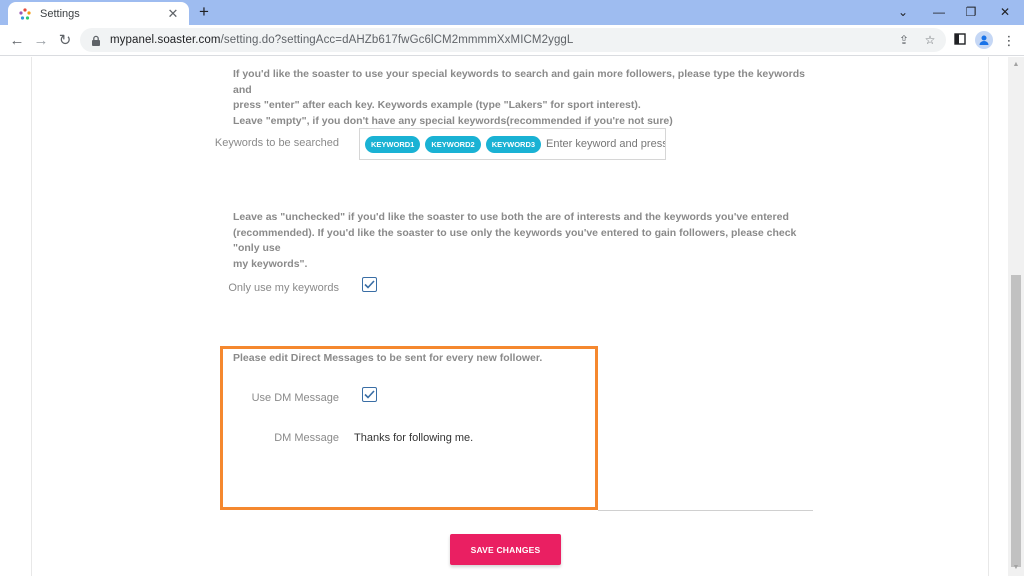 The image size is (1024, 576). What do you see at coordinates (270, 263) in the screenshot?
I see `only-keywords-help-line-3: my keywords".` at bounding box center [270, 263].